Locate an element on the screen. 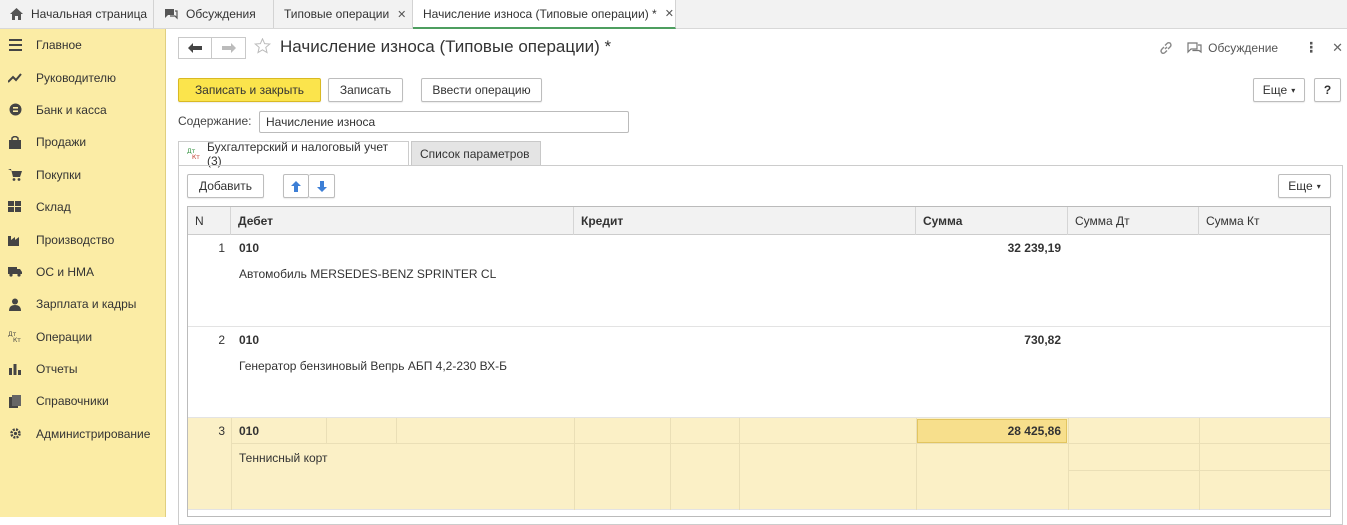 This screenshot has width=1347, height=525. content-field: Начисление износа is located at coordinates (444, 122).